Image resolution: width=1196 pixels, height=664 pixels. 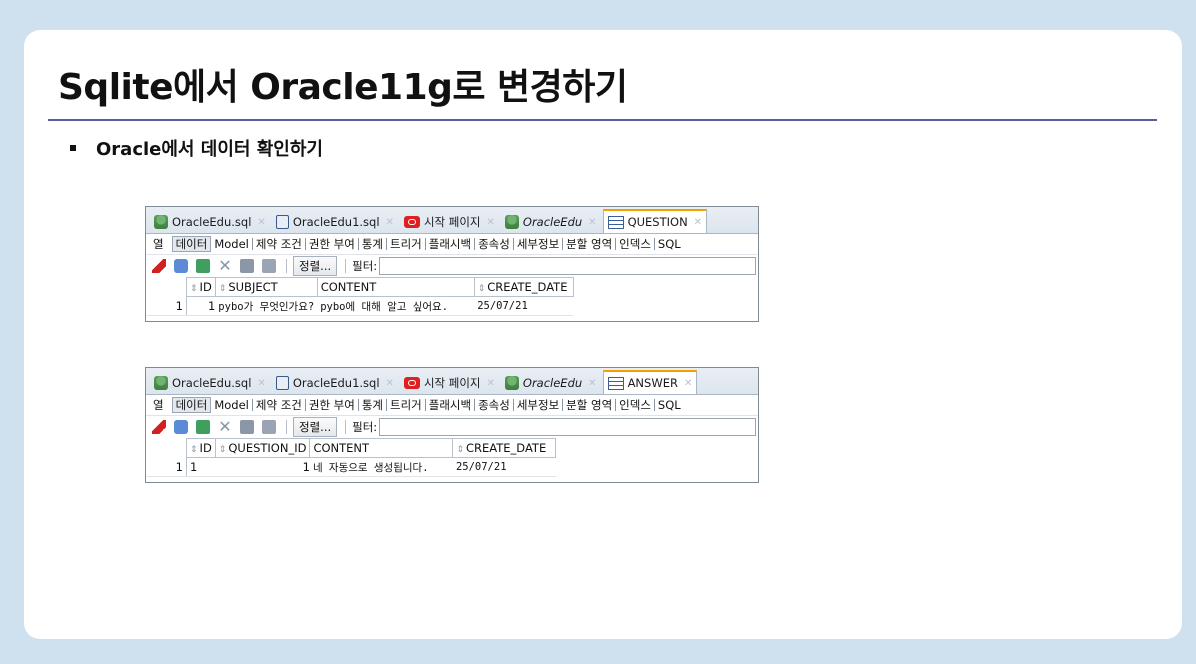 I want to click on header-row: ⇕ ID ⇕ QUESTION_ID CONTENT ⇕ CREATE_DATE, so click(x=351, y=448).